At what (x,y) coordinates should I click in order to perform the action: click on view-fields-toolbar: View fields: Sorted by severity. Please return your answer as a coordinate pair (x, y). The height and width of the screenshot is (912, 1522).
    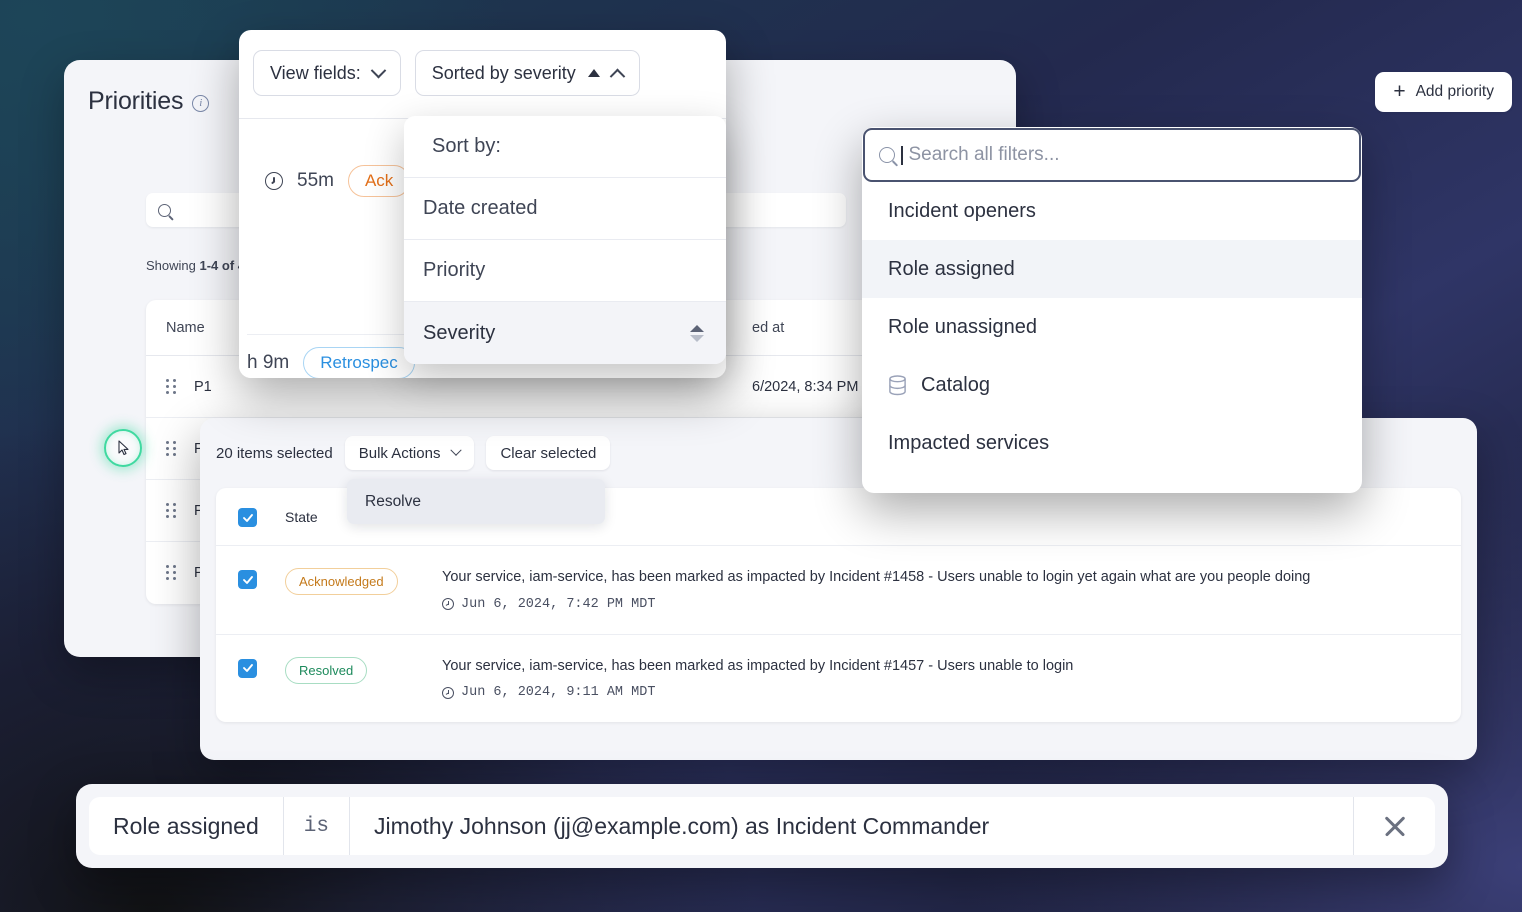
    Looking at the image, I should click on (482, 63).